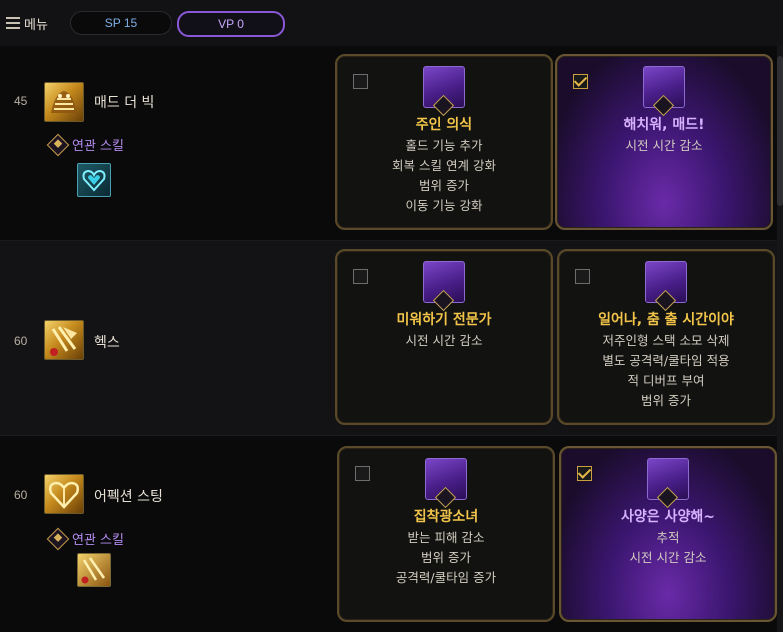  I want to click on option-title: 미워하기 전문가, so click(444, 320).